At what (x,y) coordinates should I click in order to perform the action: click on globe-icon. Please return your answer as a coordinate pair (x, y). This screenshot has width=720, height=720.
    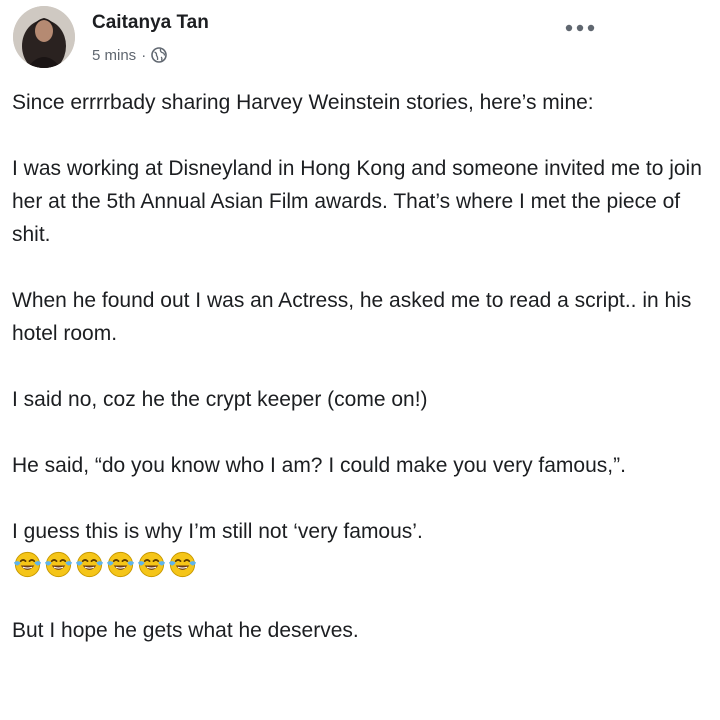
    Looking at the image, I should click on (159, 55).